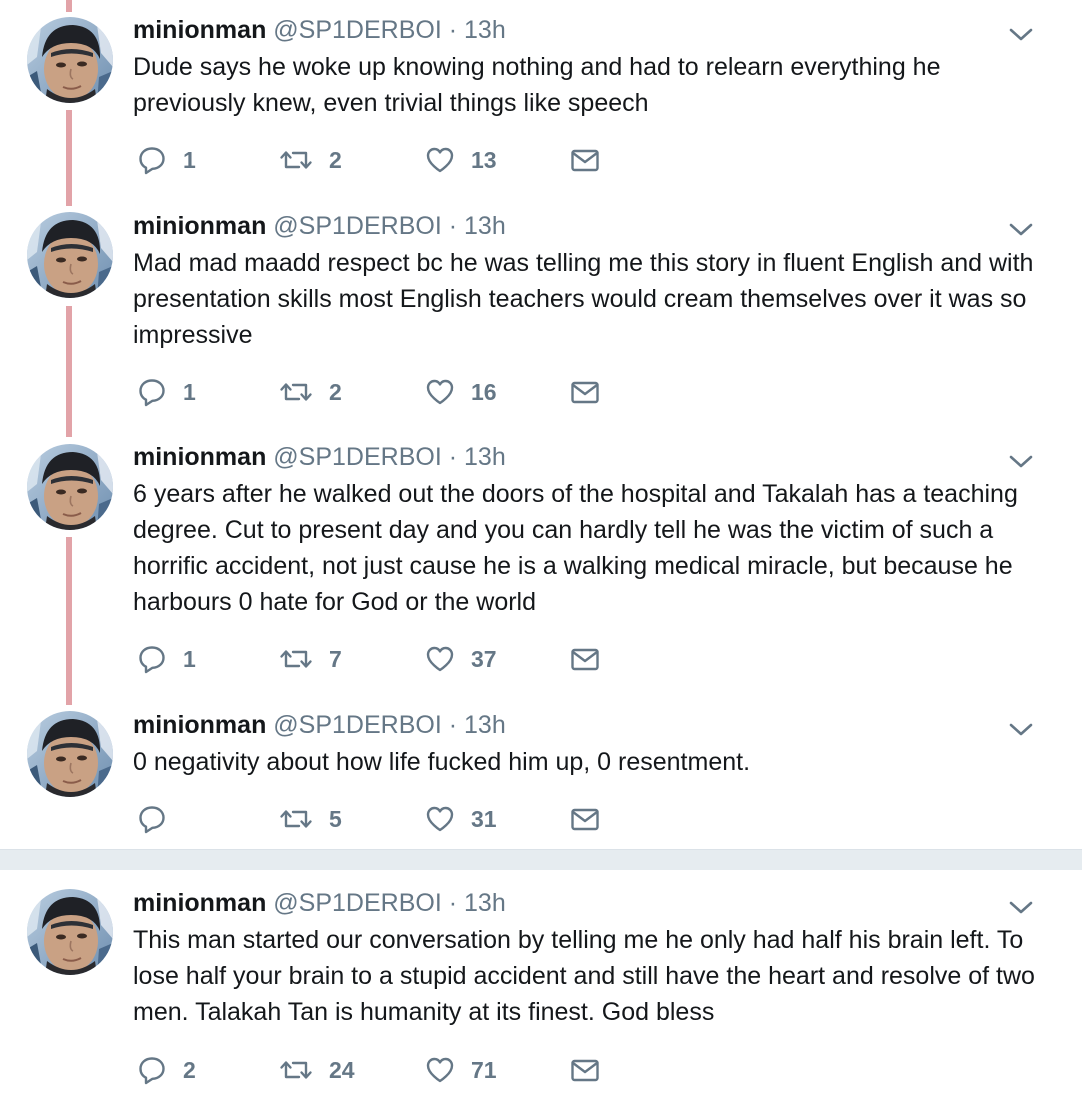 This screenshot has height=1100, width=1082. What do you see at coordinates (166, 1070) in the screenshot?
I see `reply-button: 2` at bounding box center [166, 1070].